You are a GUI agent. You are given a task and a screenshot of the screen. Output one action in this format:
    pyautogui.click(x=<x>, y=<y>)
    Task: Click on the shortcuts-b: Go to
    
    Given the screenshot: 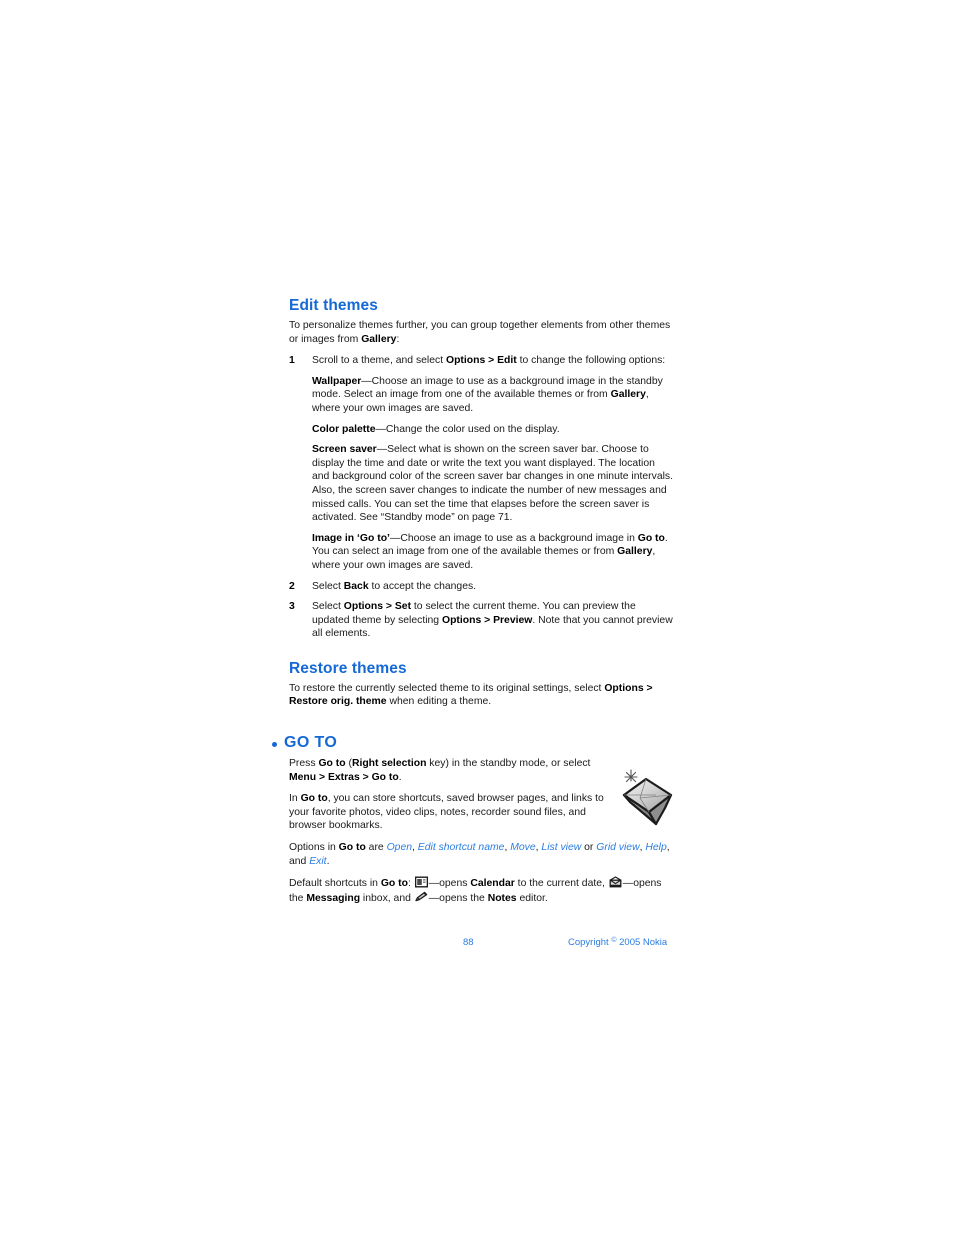 What is the action you would take?
    pyautogui.click(x=394, y=884)
    